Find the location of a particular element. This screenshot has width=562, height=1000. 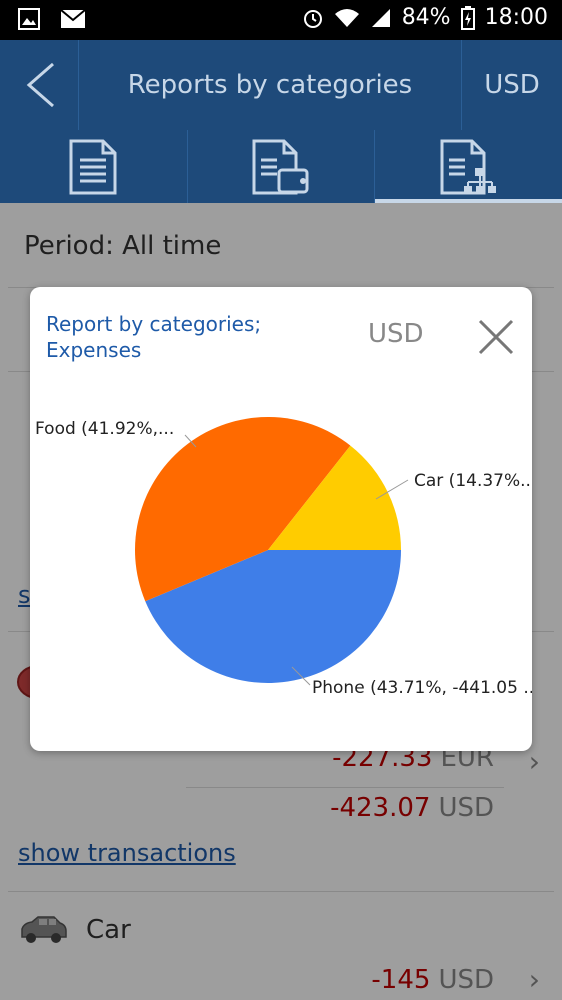

tab-report-list is located at coordinates (94, 166).